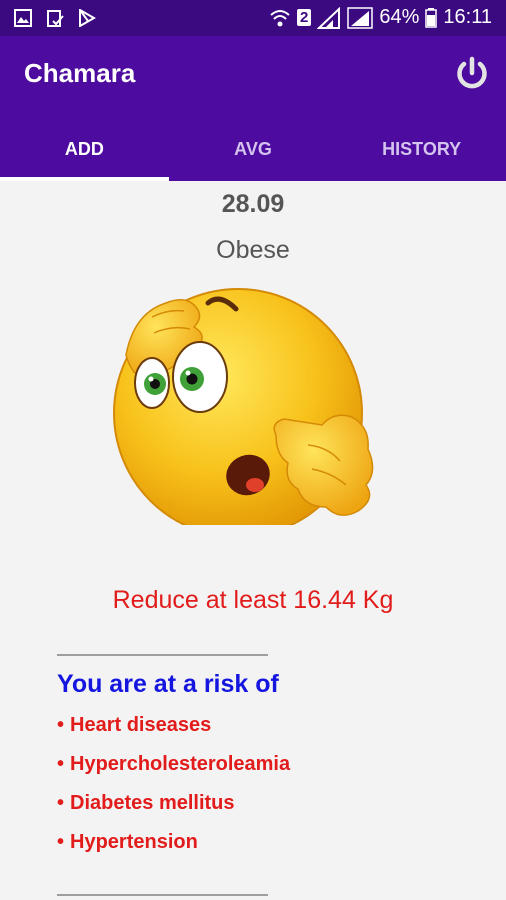 This screenshot has height=900, width=506. What do you see at coordinates (399, 17) in the screenshot?
I see `battery-percent: 64%` at bounding box center [399, 17].